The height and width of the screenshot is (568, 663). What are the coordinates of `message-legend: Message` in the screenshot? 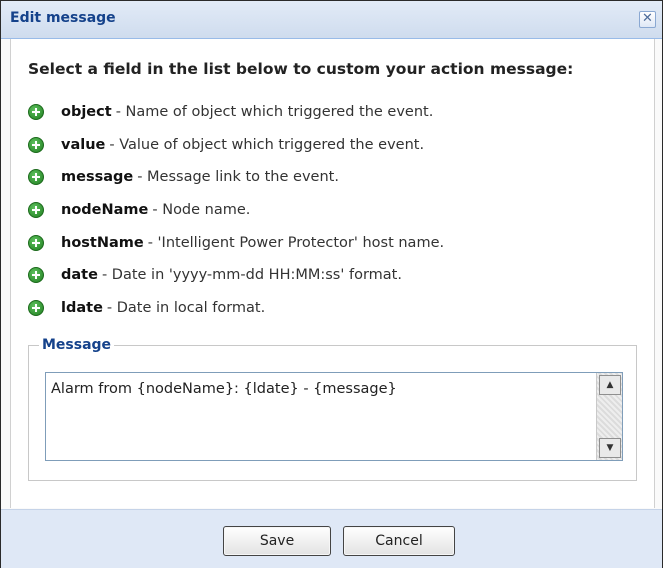 It's located at (77, 345).